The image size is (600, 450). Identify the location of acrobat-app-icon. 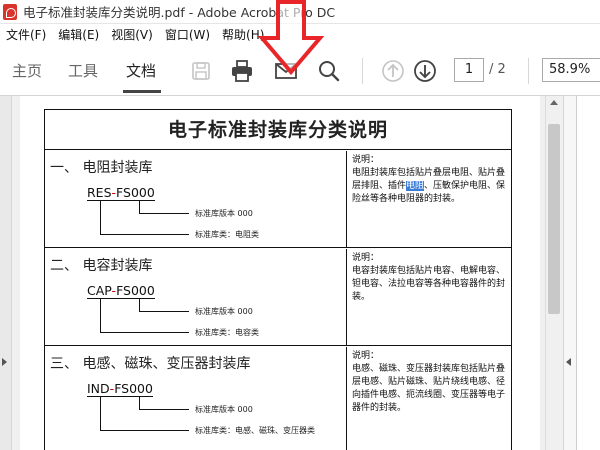
(10, 11).